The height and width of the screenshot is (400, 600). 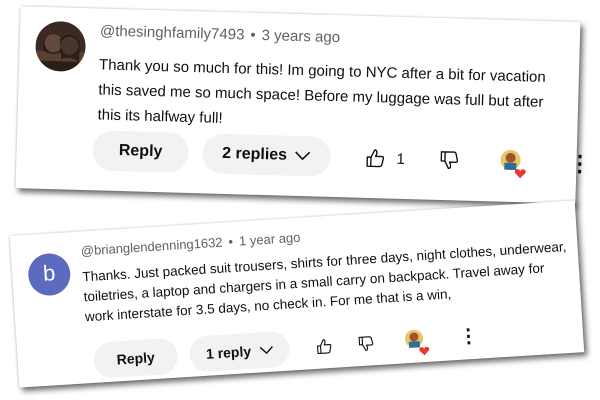 I want to click on replies-label: 2 replies, so click(x=254, y=154).